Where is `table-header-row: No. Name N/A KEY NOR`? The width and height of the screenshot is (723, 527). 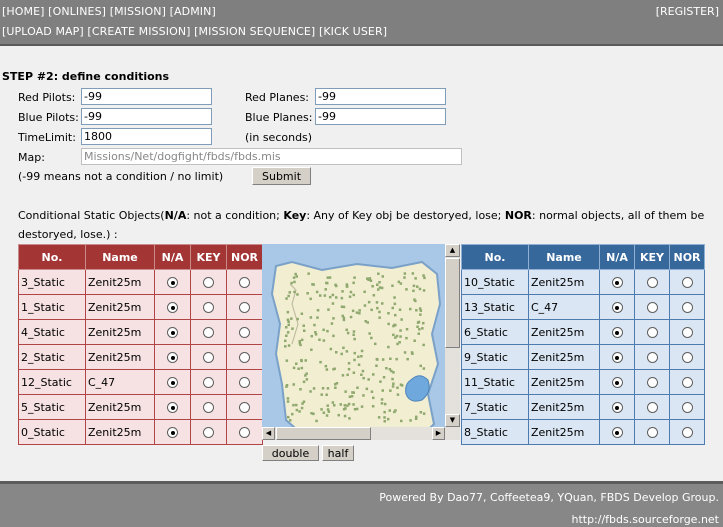
table-header-row: No. Name N/A KEY NOR is located at coordinates (140, 257).